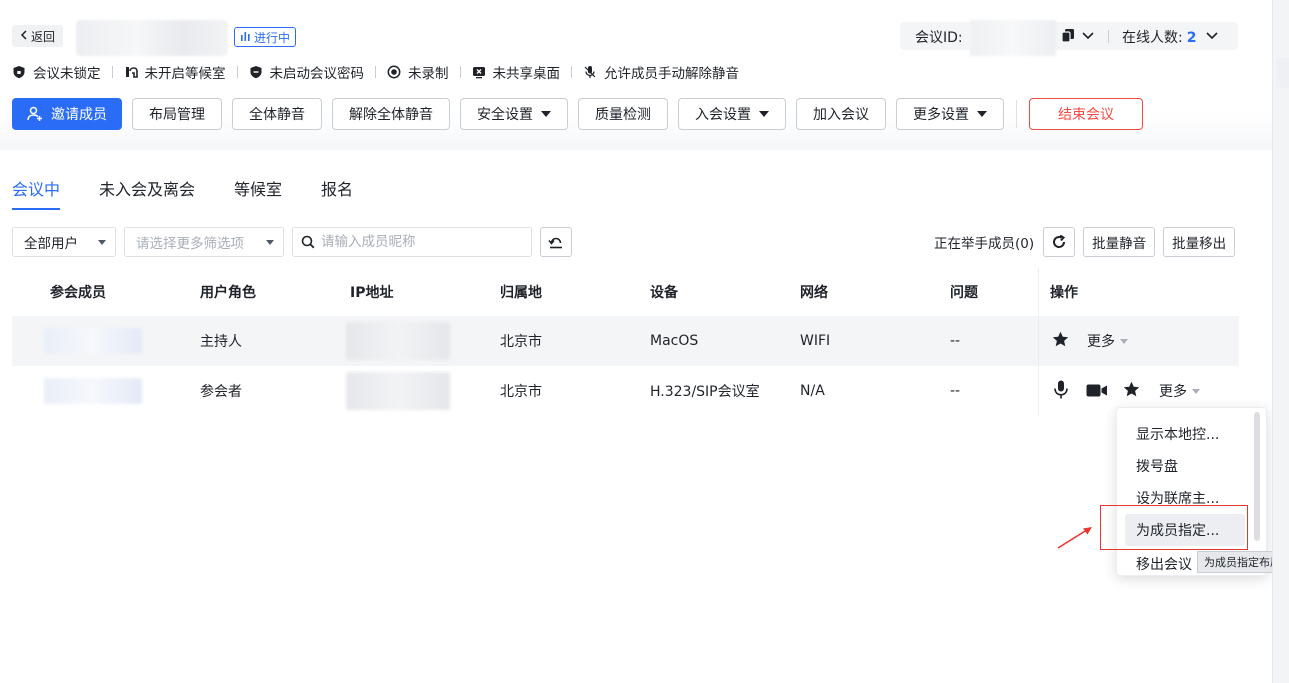  I want to click on status-lock: 会议未锁定, so click(56, 72).